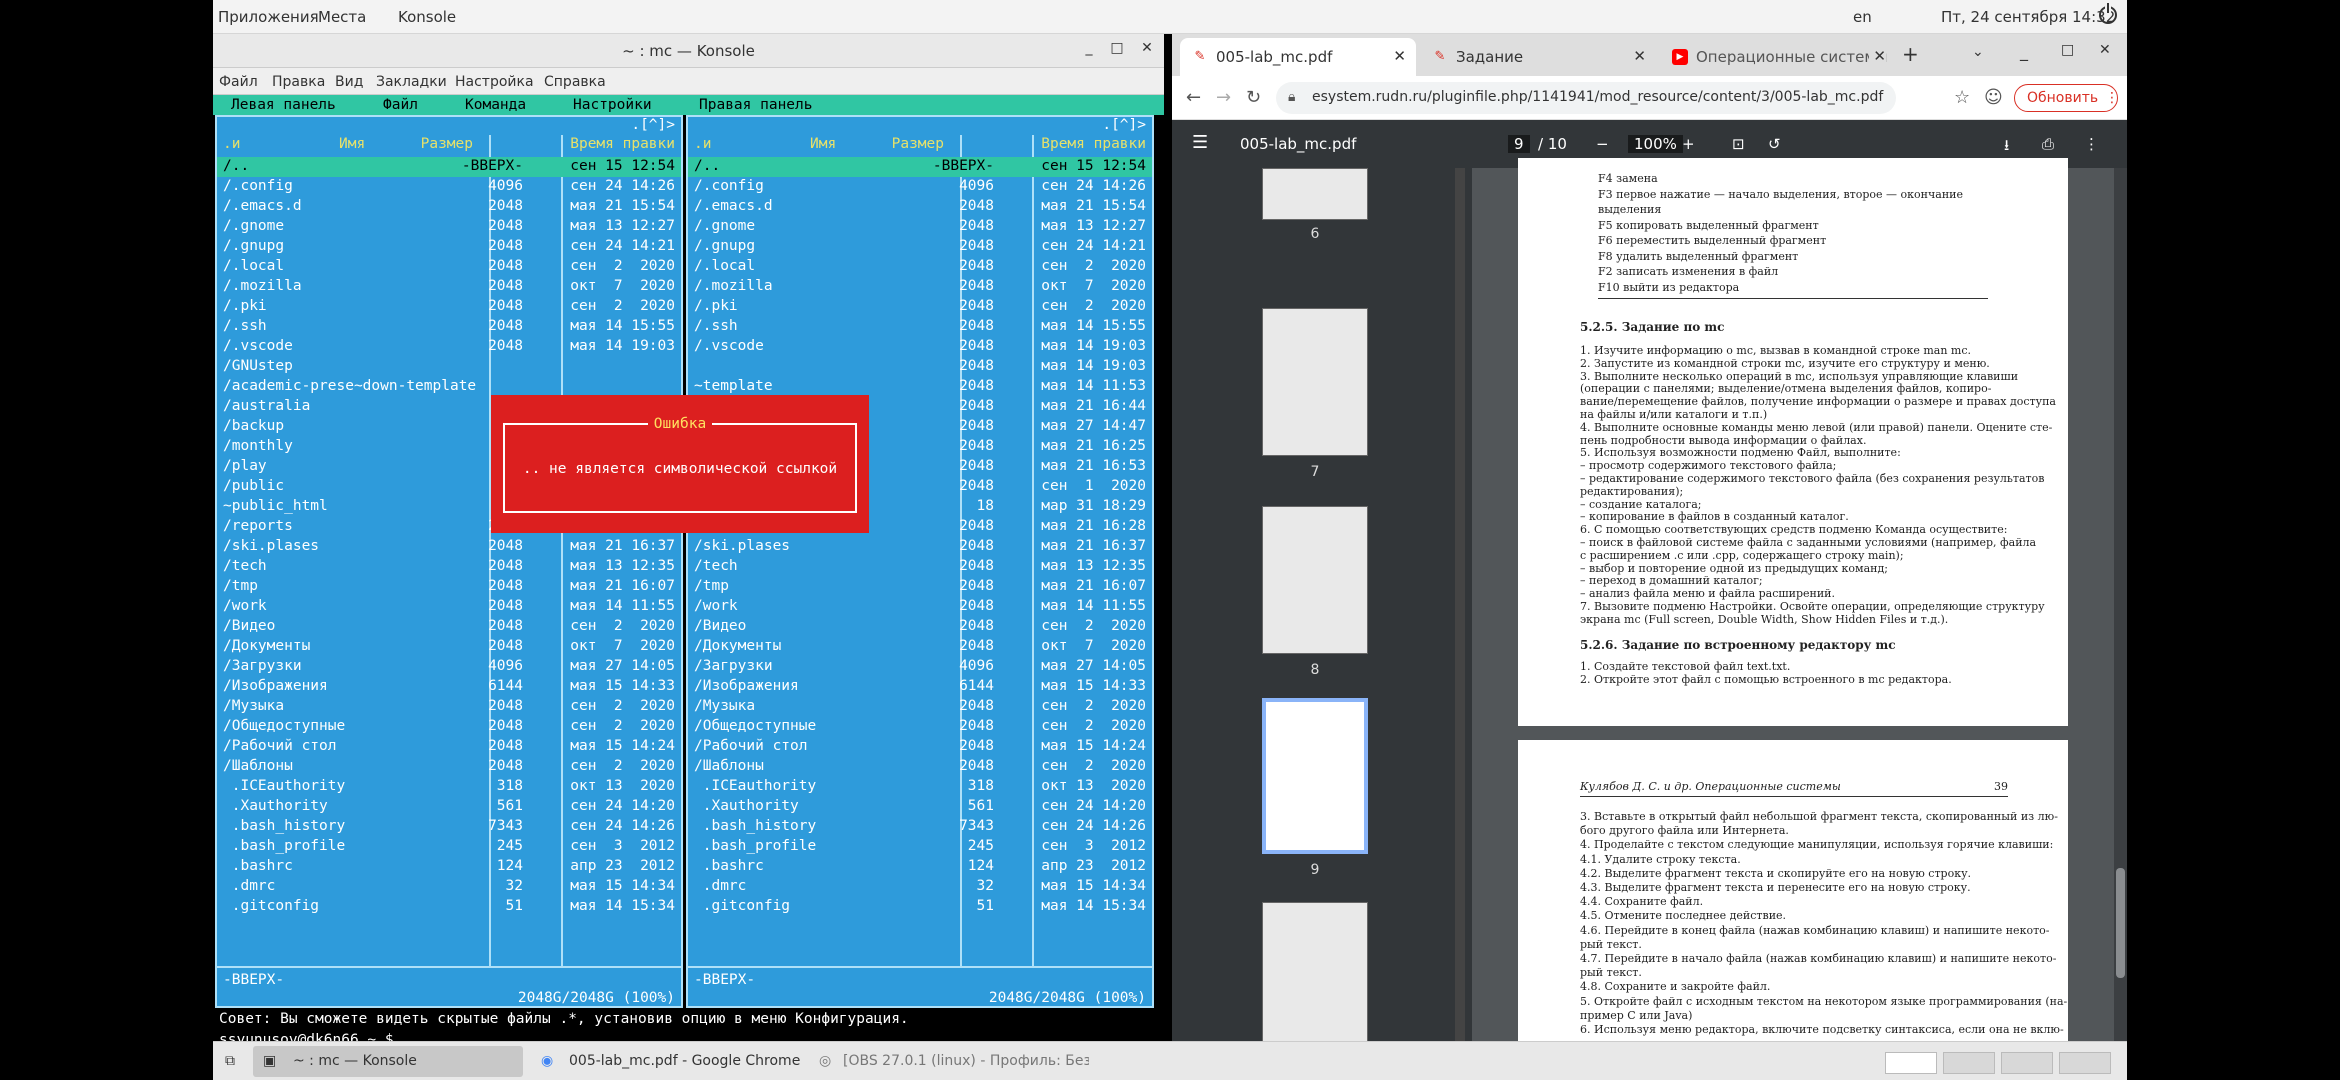  Describe the element at coordinates (920, 547) in the screenshot. I see `file-row: /ski.plases 2048 мая 21 16:37` at that location.